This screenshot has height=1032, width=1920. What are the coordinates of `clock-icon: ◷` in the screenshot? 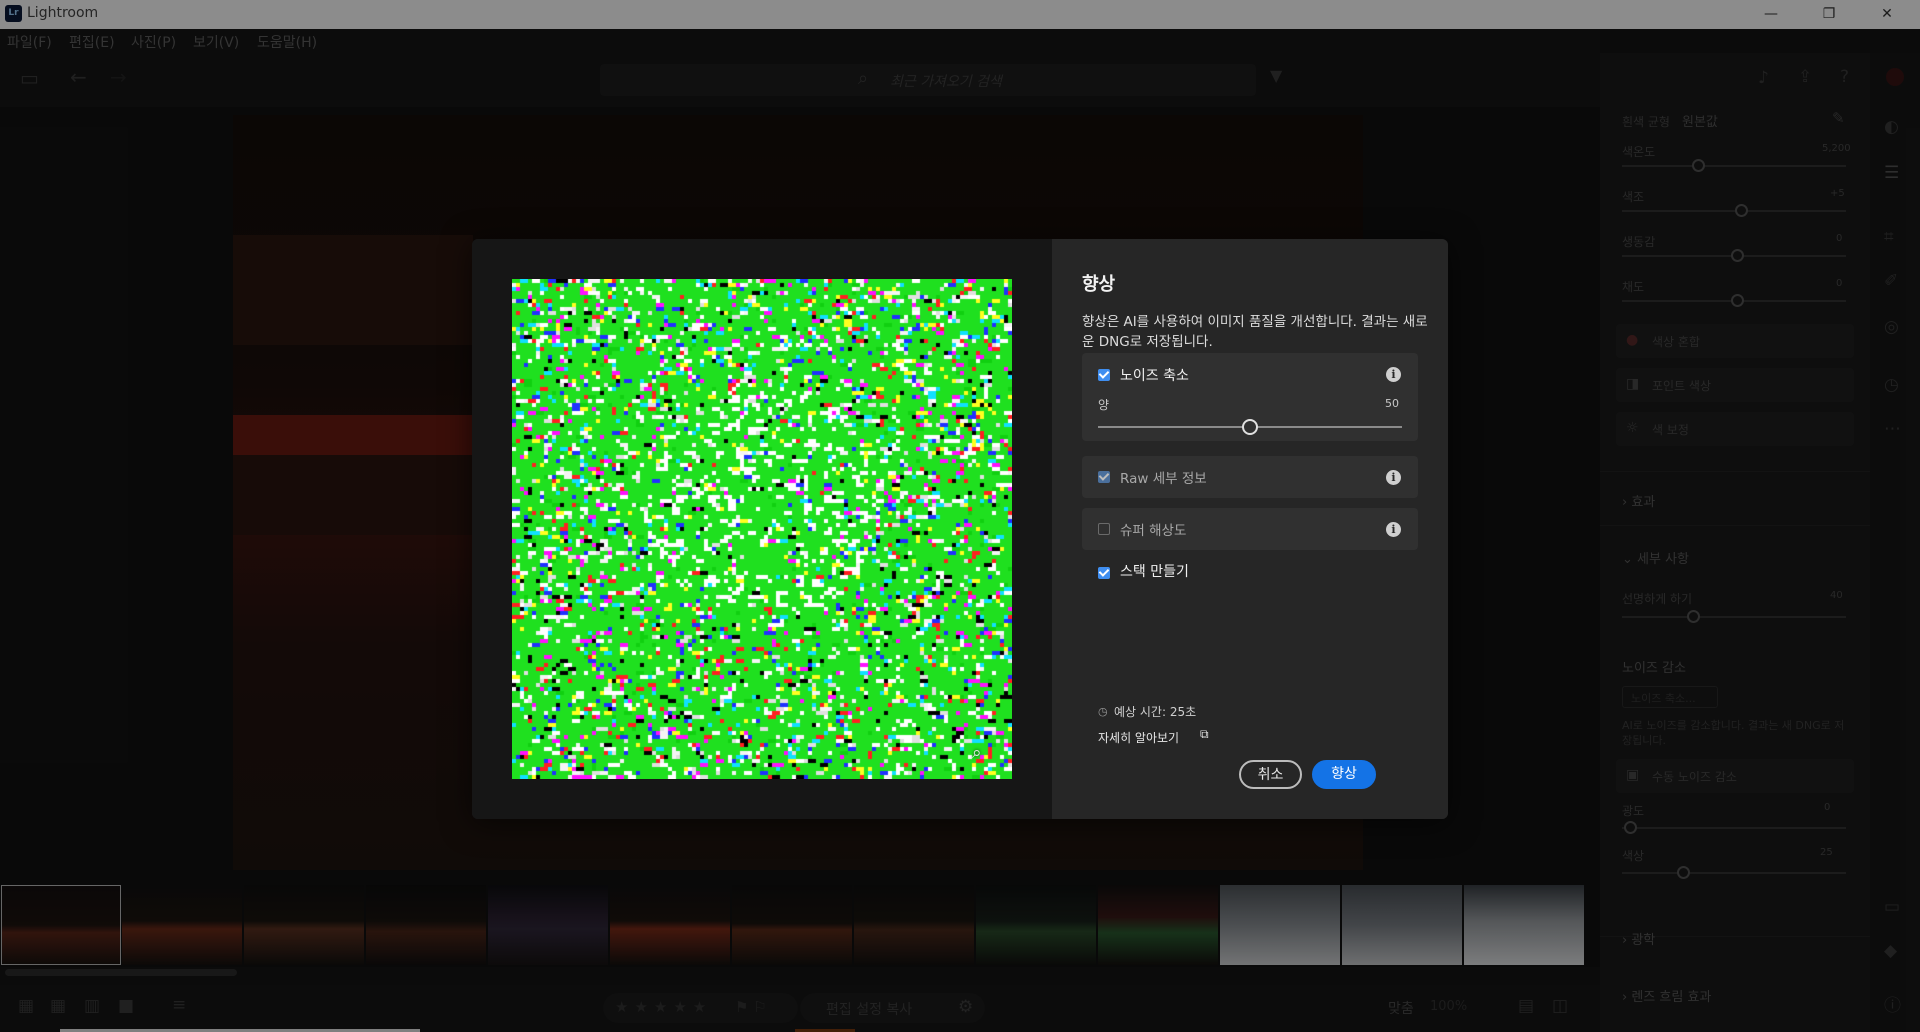 It's located at (1103, 711).